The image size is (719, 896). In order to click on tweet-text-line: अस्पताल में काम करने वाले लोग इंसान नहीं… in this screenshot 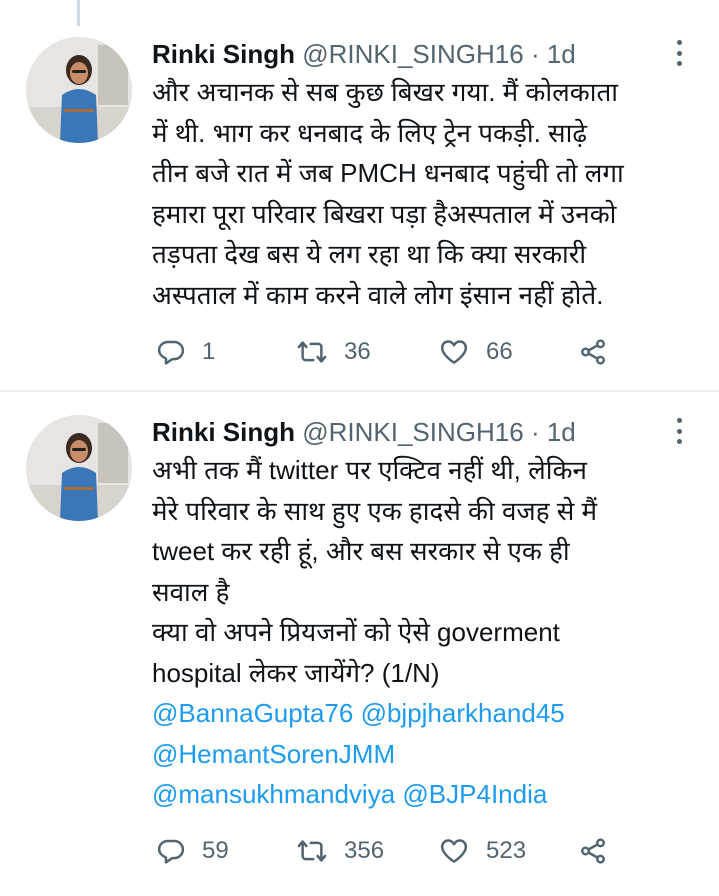, I will do `click(378, 294)`.